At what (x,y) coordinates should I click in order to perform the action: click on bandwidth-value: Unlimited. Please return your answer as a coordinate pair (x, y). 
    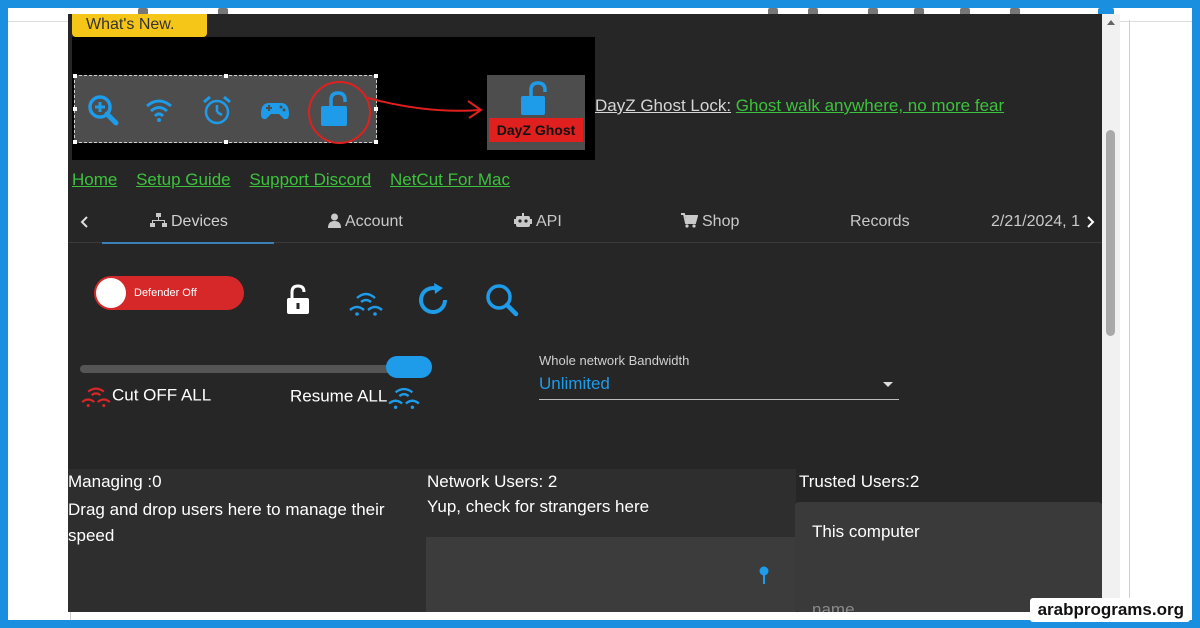
    Looking at the image, I should click on (574, 383).